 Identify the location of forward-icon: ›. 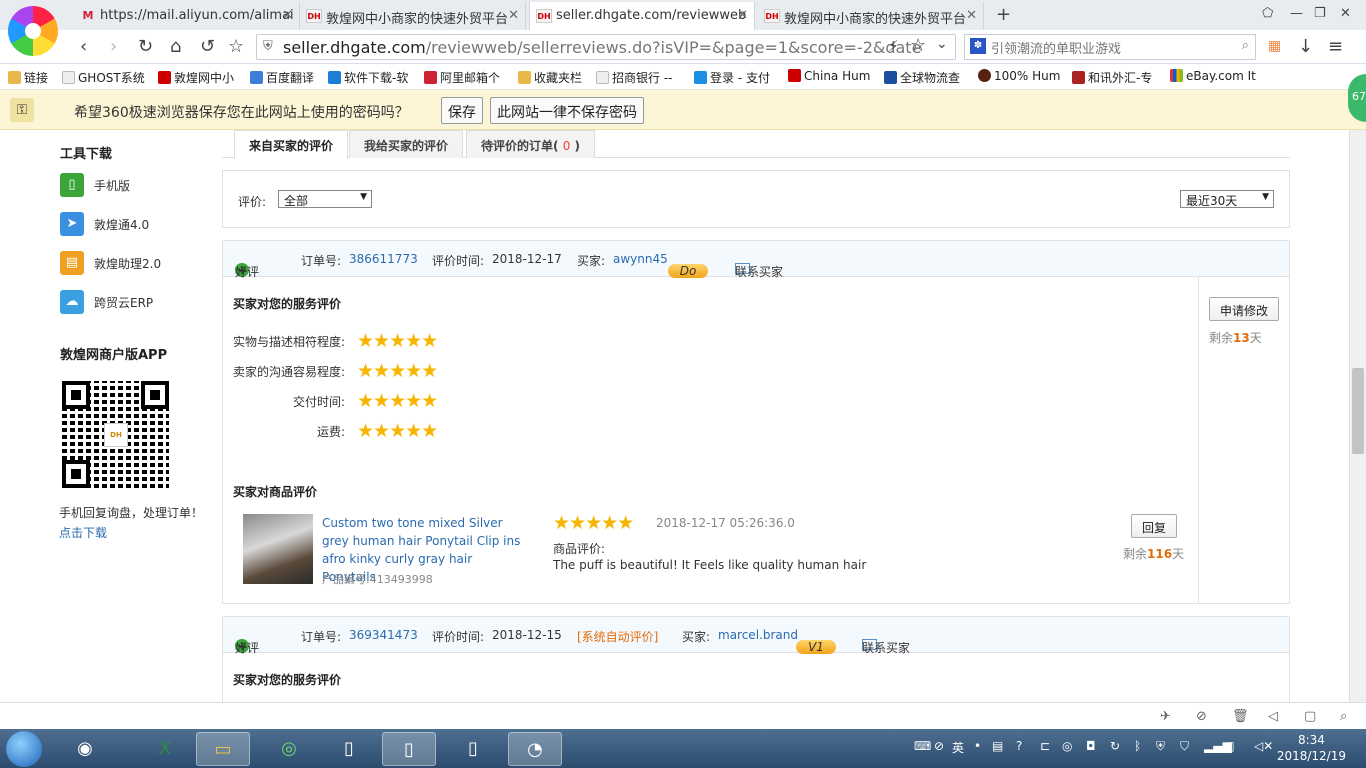
(113, 46).